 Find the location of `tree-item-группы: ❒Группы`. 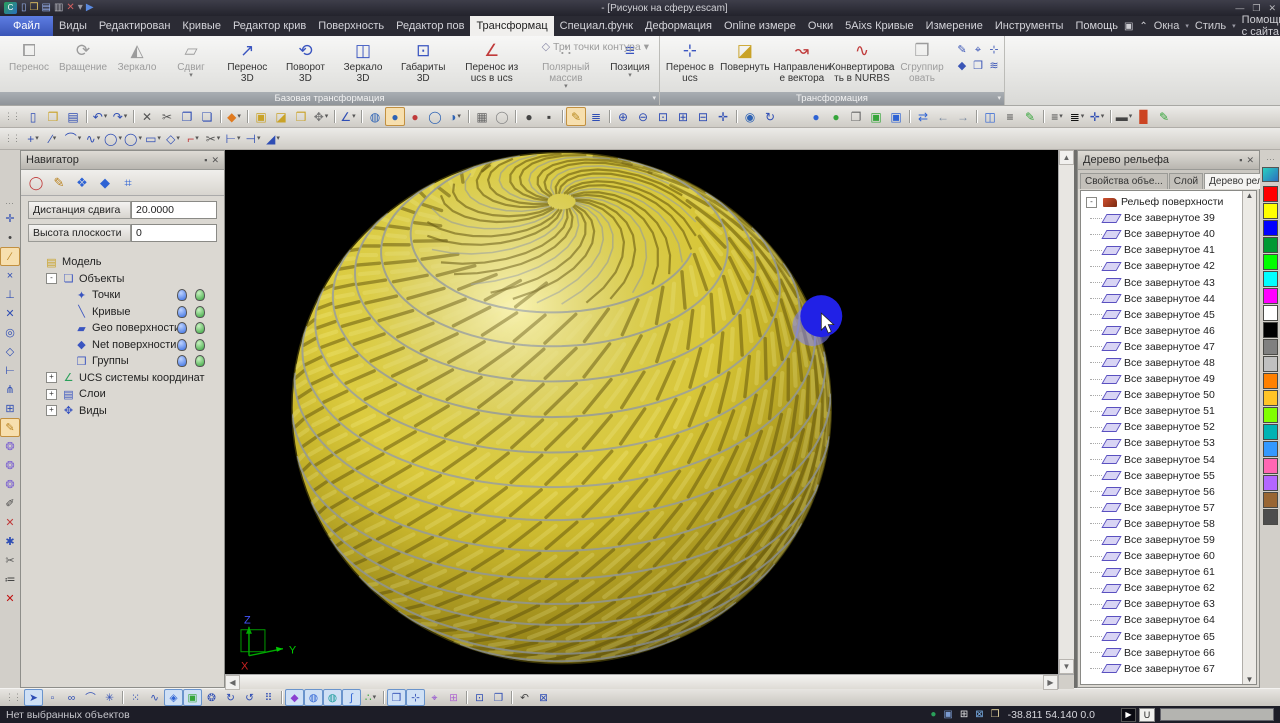

tree-item-группы: ❒Группы is located at coordinates (127, 361).